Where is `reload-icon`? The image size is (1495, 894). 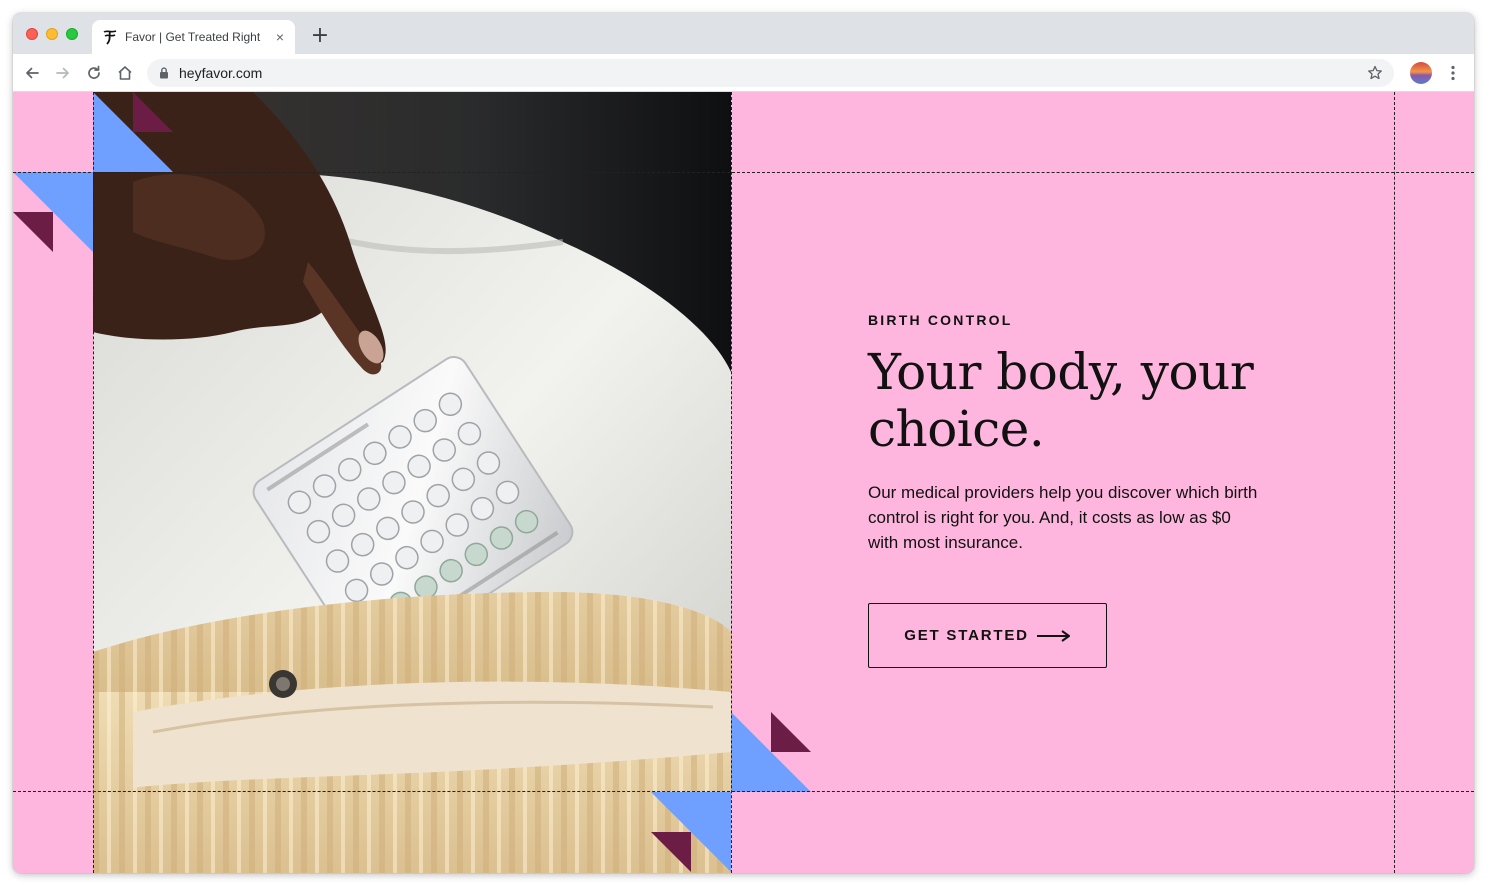 reload-icon is located at coordinates (94, 72).